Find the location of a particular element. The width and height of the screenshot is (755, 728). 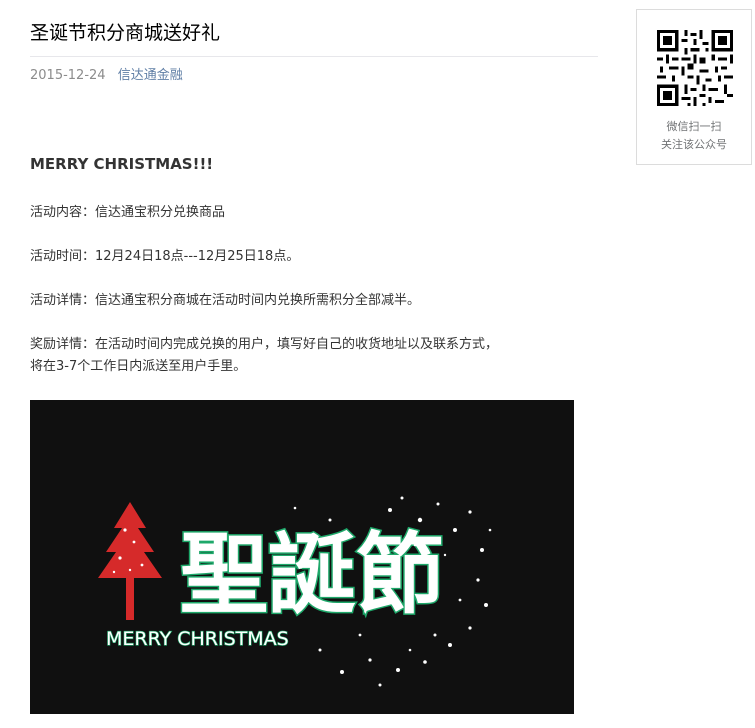

qr-code-icon is located at coordinates (695, 68).